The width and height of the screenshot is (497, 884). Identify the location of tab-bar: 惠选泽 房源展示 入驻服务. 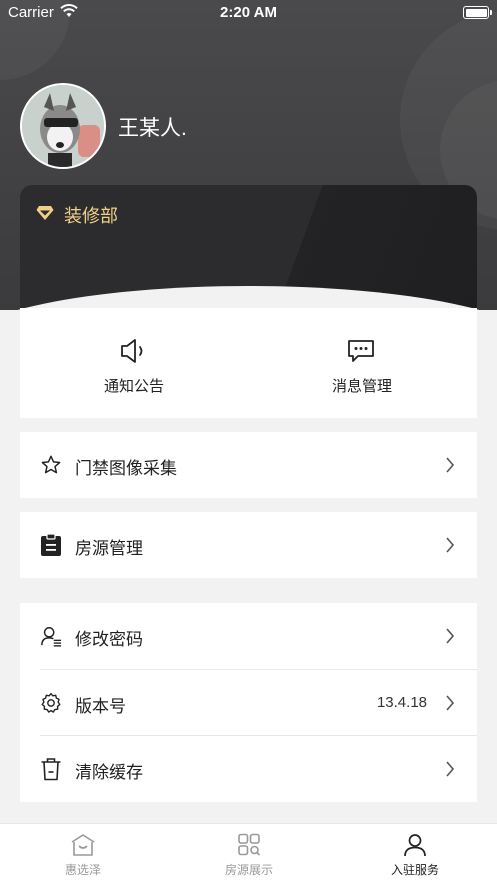
(248, 853).